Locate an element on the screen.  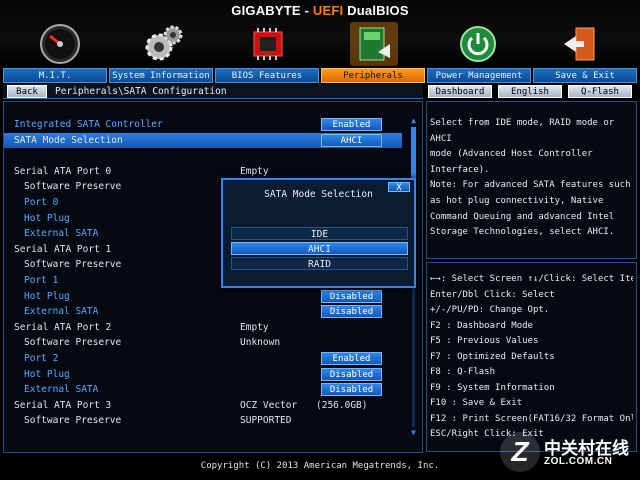
setting-label: Port 1 is located at coordinates (41, 280).